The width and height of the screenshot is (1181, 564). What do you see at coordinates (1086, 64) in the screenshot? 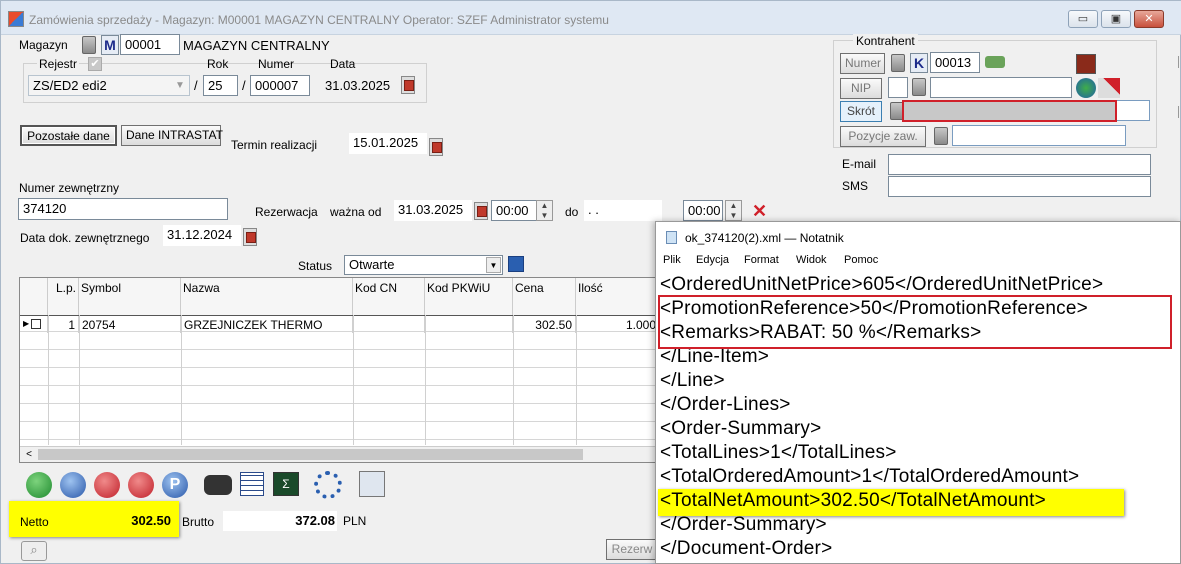
I see `spy-icon` at bounding box center [1086, 64].